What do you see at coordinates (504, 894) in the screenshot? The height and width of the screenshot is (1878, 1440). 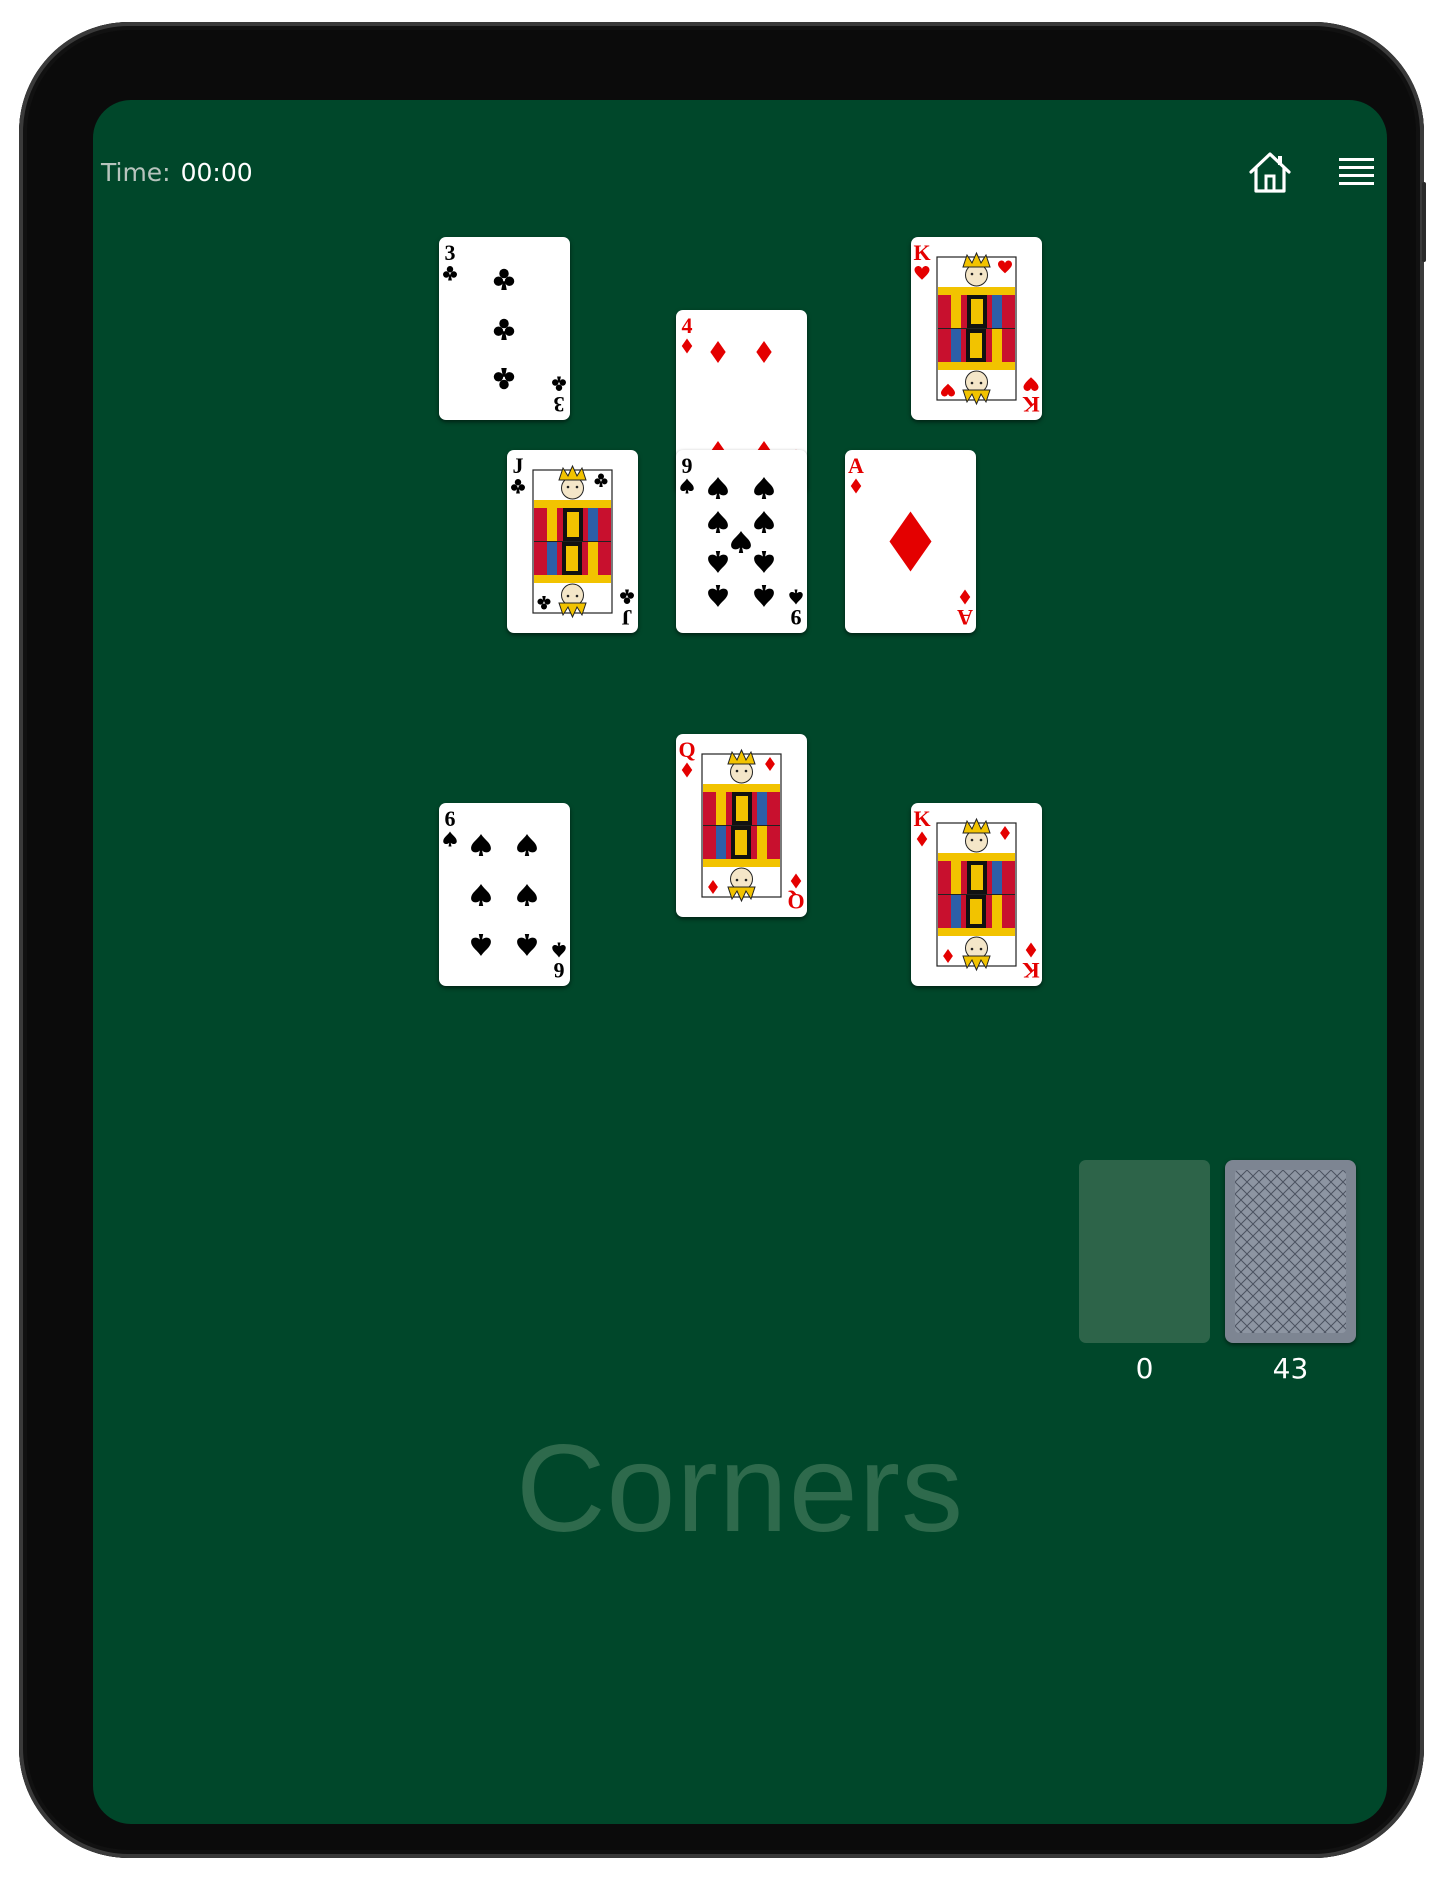 I see `card-6-of-spades: 66` at bounding box center [504, 894].